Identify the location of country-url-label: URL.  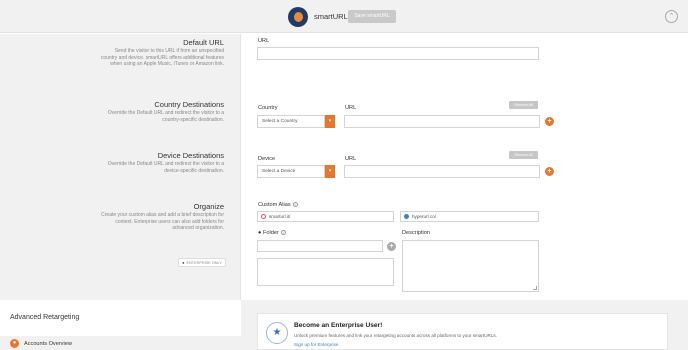
(351, 108).